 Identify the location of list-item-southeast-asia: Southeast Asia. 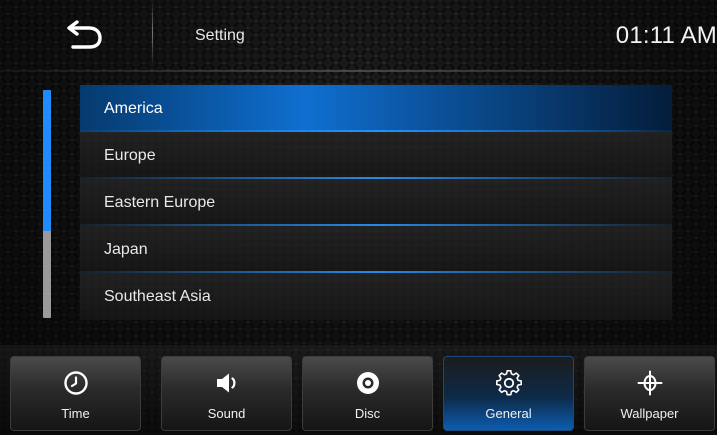
(376, 296).